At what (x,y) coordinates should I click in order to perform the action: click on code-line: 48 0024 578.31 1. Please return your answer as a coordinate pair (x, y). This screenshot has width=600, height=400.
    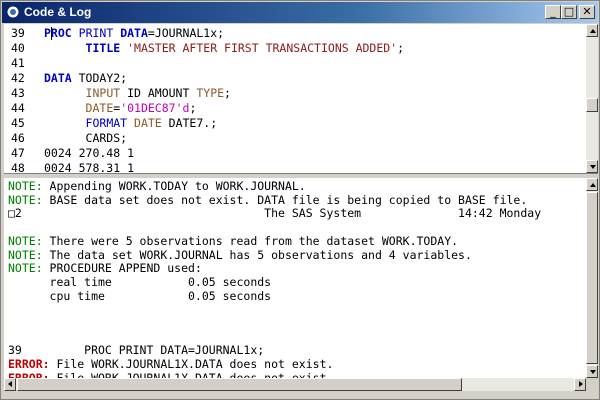
    Looking at the image, I should click on (72, 167).